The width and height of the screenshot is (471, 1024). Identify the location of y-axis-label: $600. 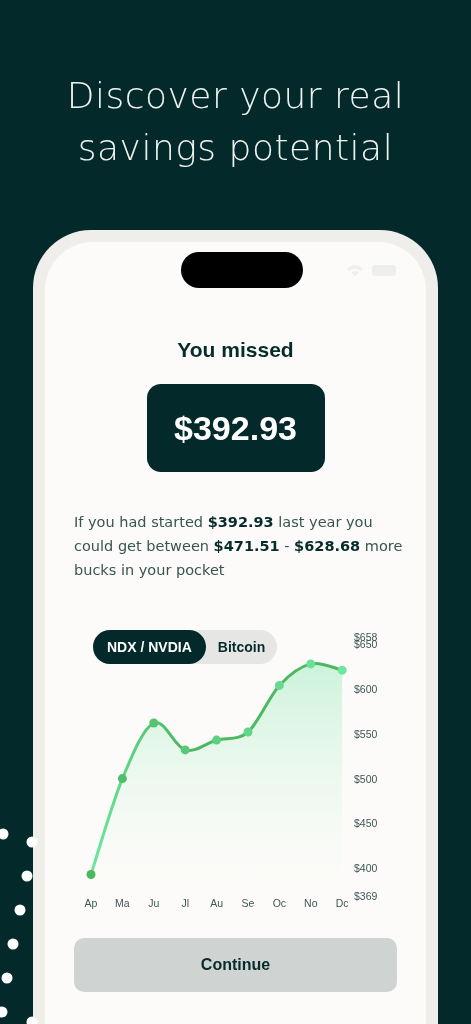
(366, 689).